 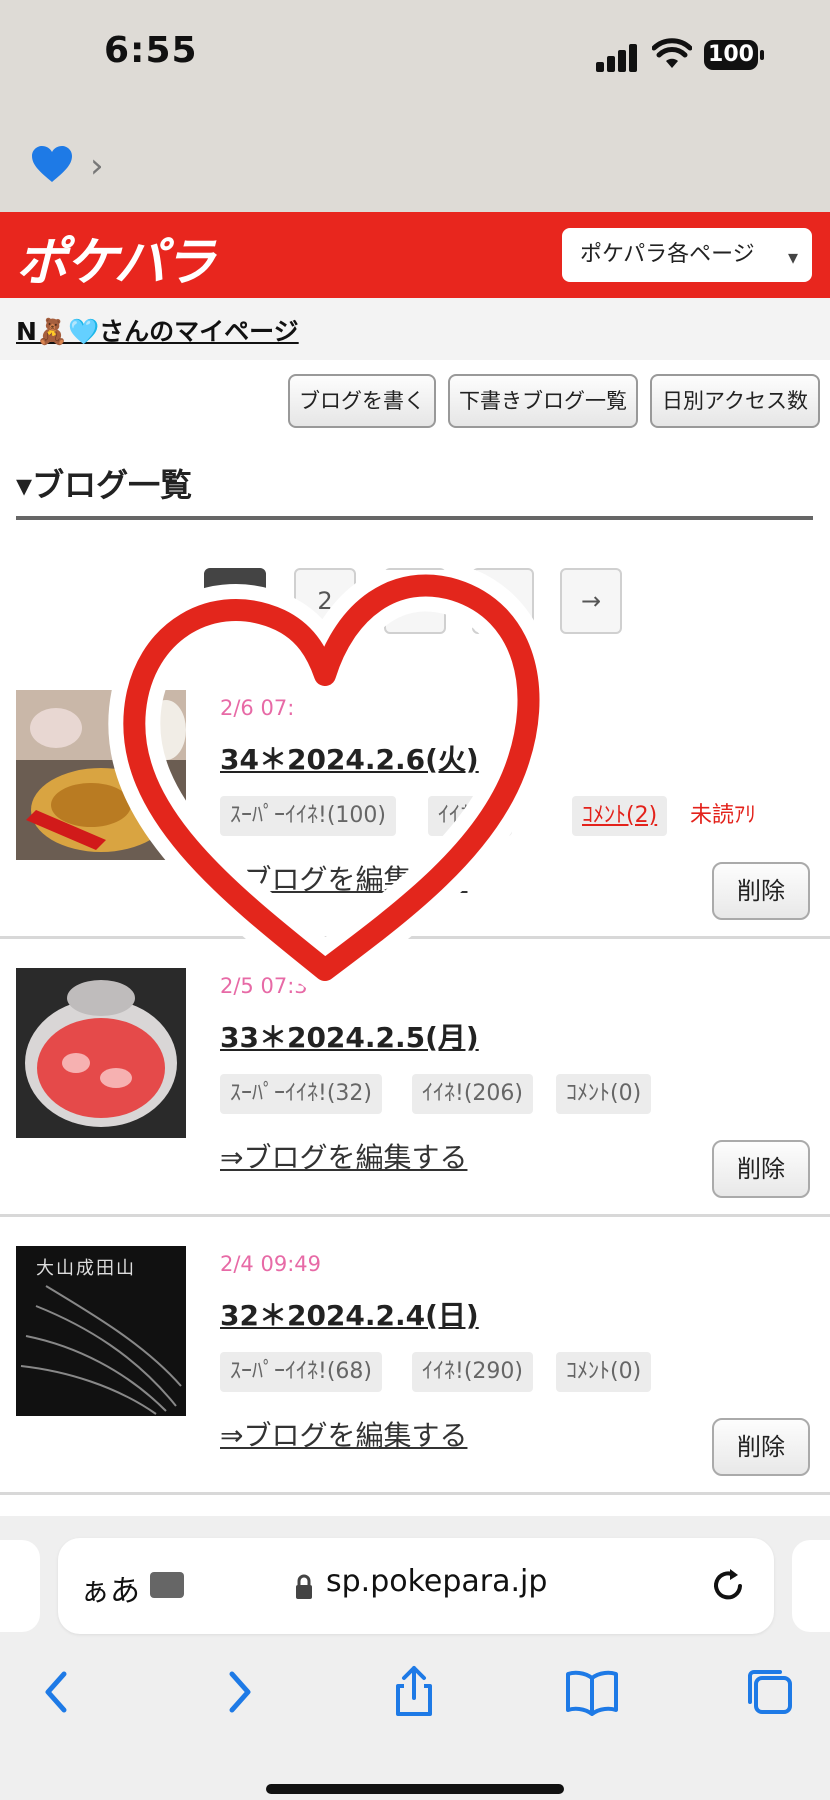 I want to click on entry-title-link: 32＊2024.2.4(日), so click(x=349, y=1314).